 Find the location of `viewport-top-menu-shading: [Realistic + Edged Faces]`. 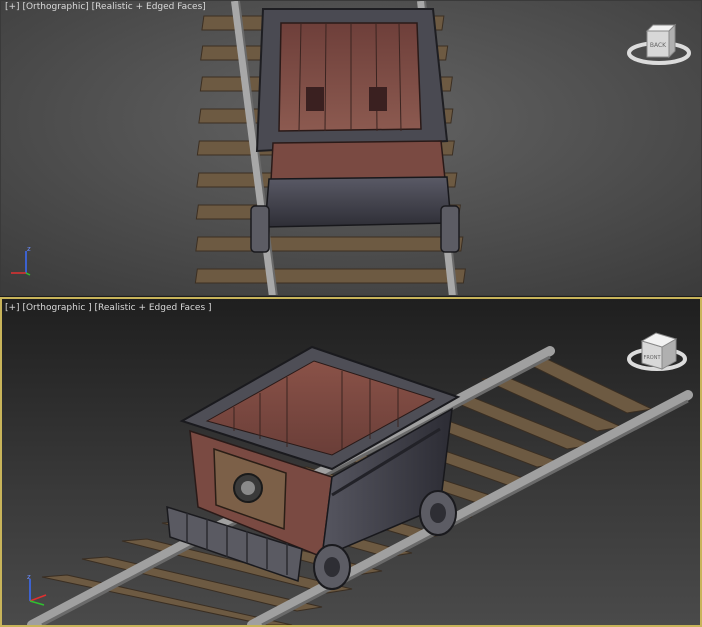

viewport-top-menu-shading: [Realistic + Edged Faces] is located at coordinates (149, 7).